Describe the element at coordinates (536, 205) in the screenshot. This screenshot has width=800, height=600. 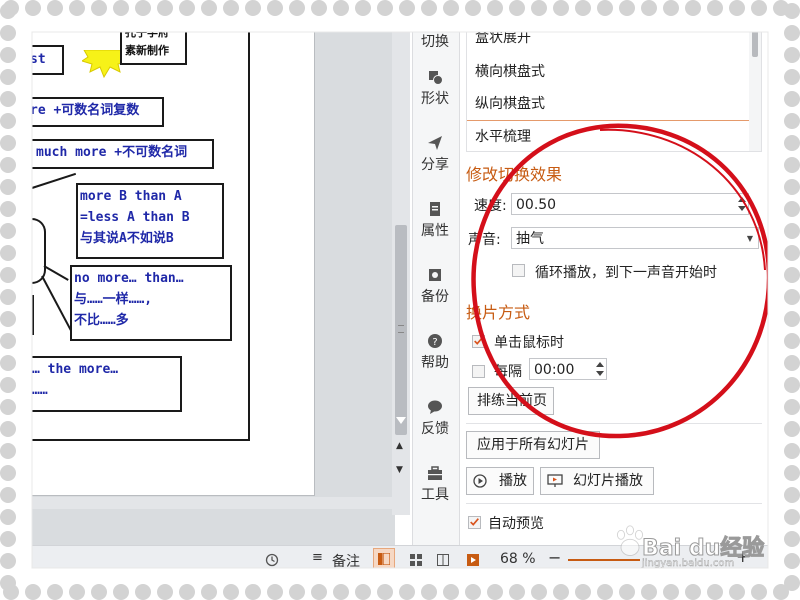
I see `speed-value: 00.50` at that location.